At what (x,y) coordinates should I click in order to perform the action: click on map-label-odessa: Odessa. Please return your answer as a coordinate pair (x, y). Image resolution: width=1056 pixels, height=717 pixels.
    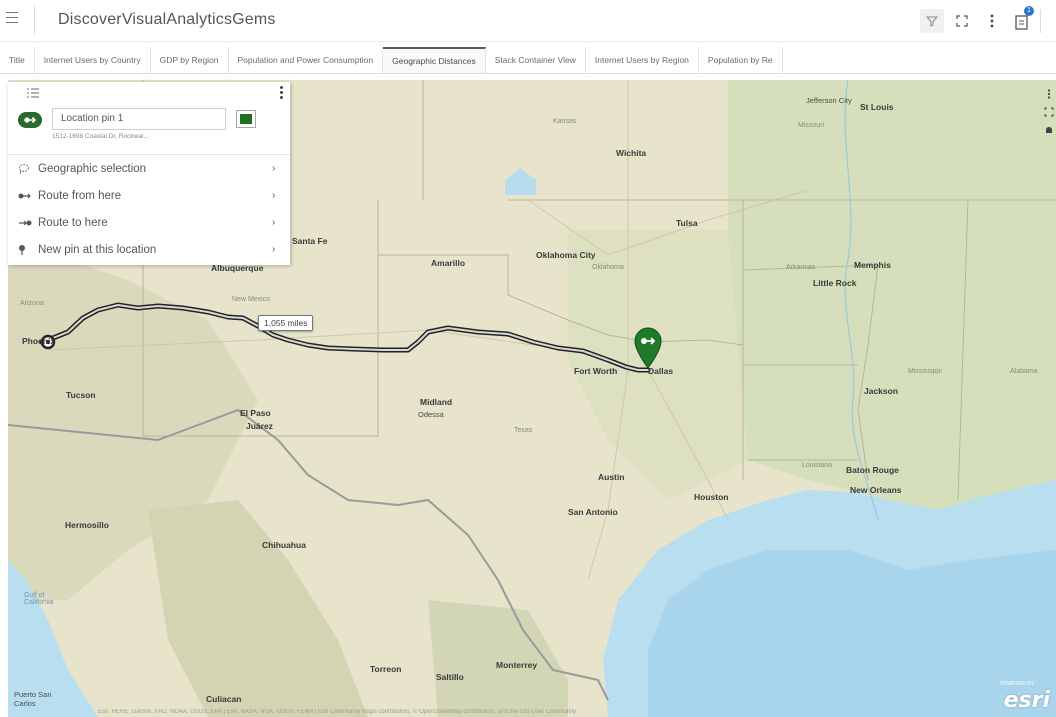
    Looking at the image, I should click on (431, 414).